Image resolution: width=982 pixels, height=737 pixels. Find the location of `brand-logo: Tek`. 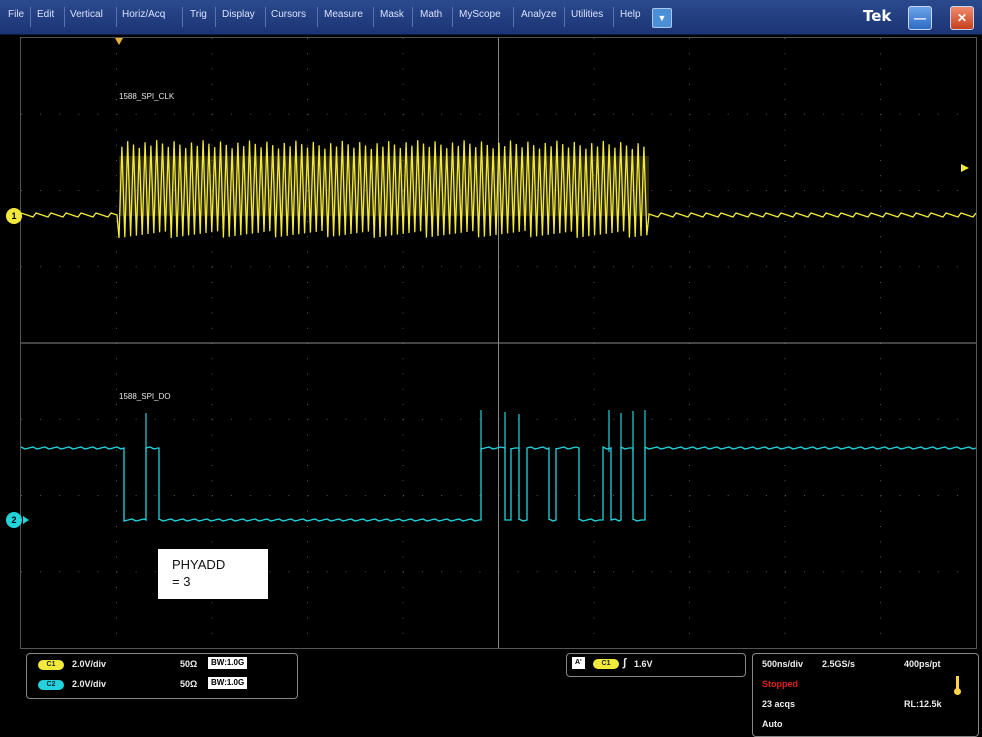

brand-logo: Tek is located at coordinates (877, 16).